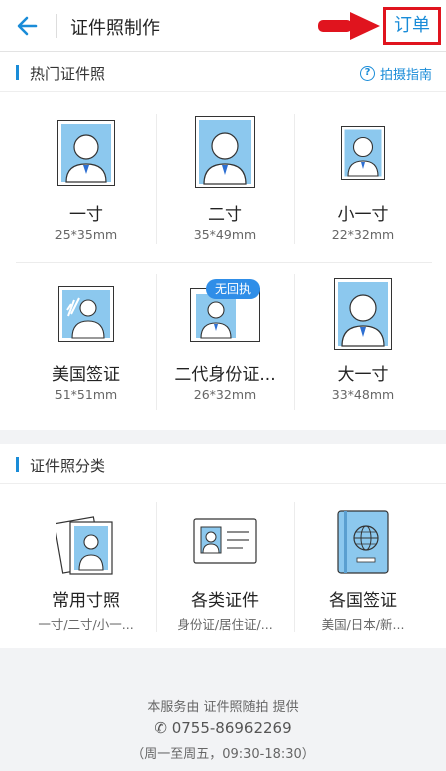  What do you see at coordinates (363, 182) in the screenshot?
I see `photo-size-small-one-inch: 小一寸 22*32mm` at bounding box center [363, 182].